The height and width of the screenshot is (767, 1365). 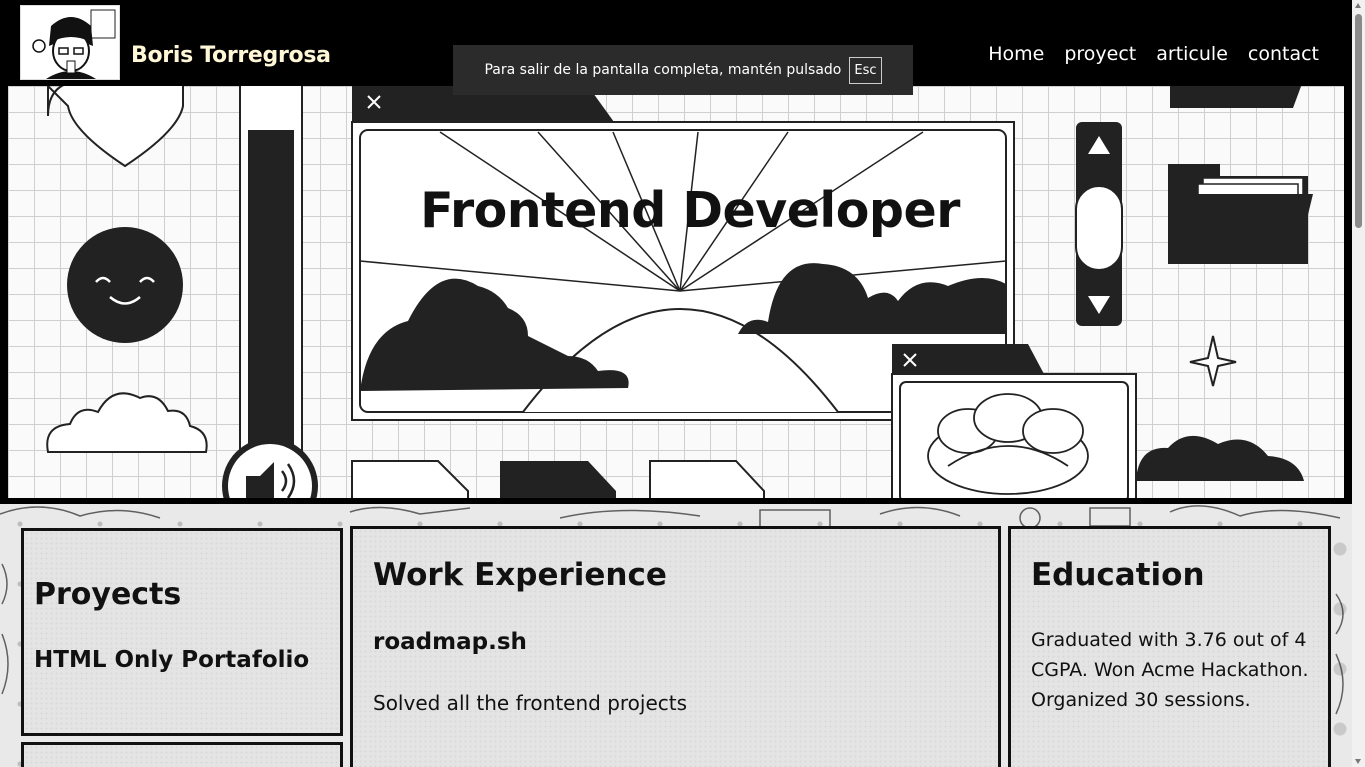 I want to click on work-heading: Work Experience, so click(x=520, y=575).